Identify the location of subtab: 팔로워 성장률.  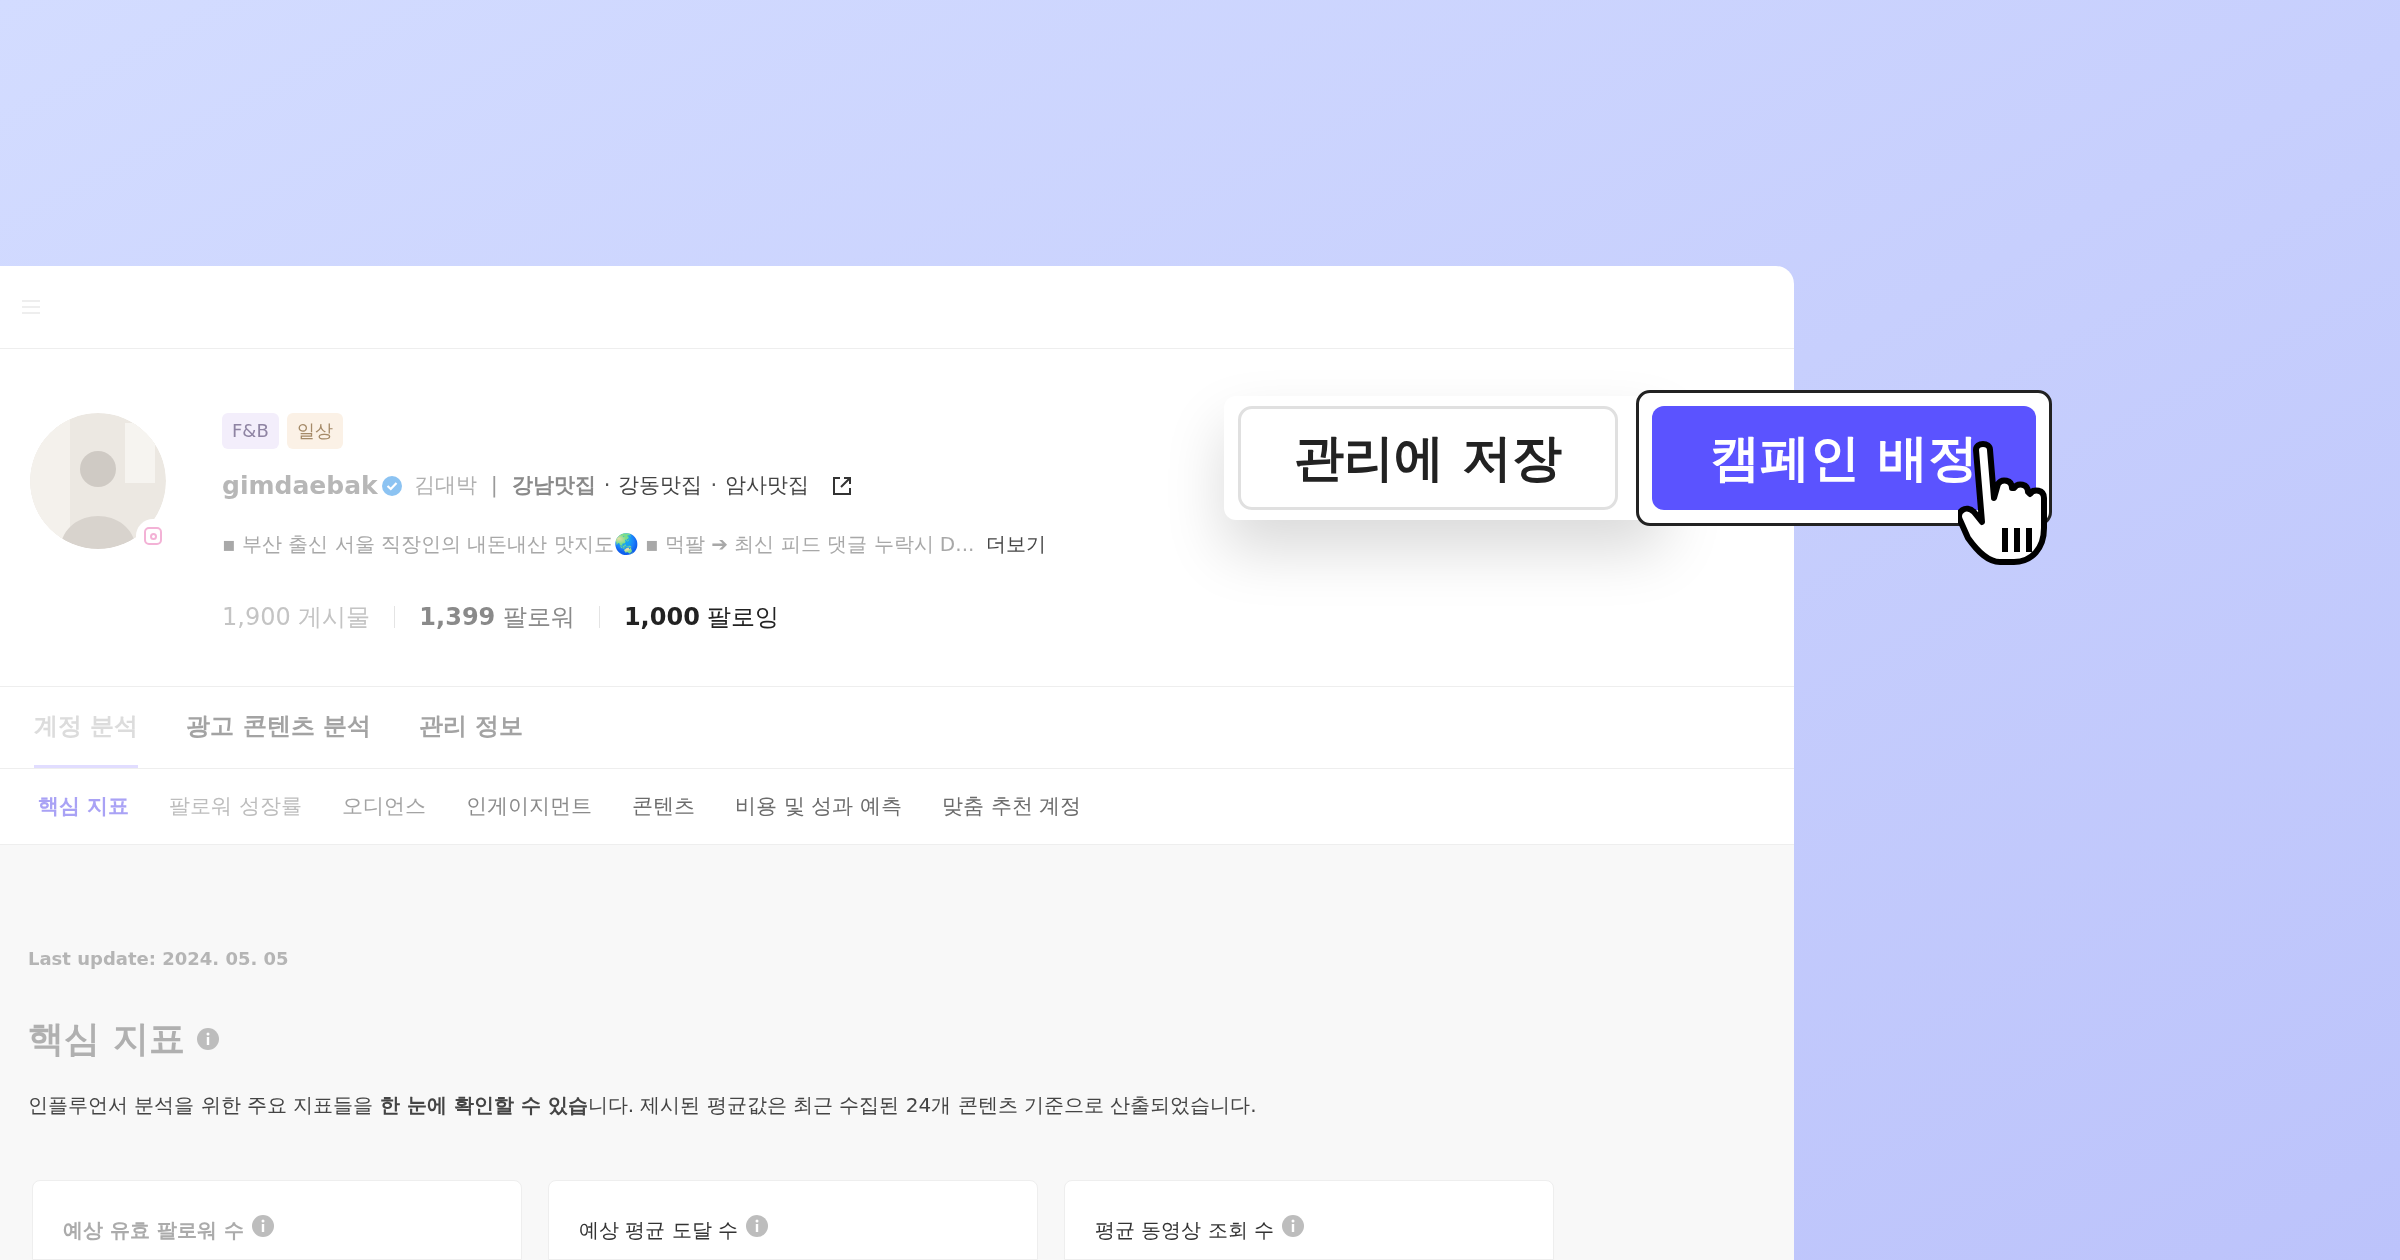
(235, 806).